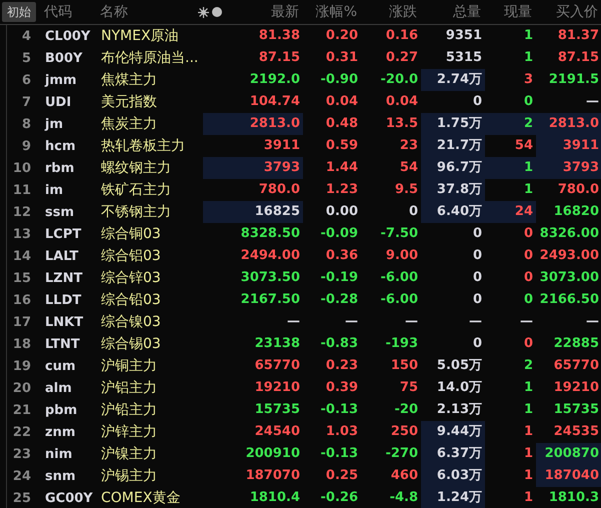 The image size is (601, 508). What do you see at coordinates (54, 124) in the screenshot?
I see `symbol-code: jm` at bounding box center [54, 124].